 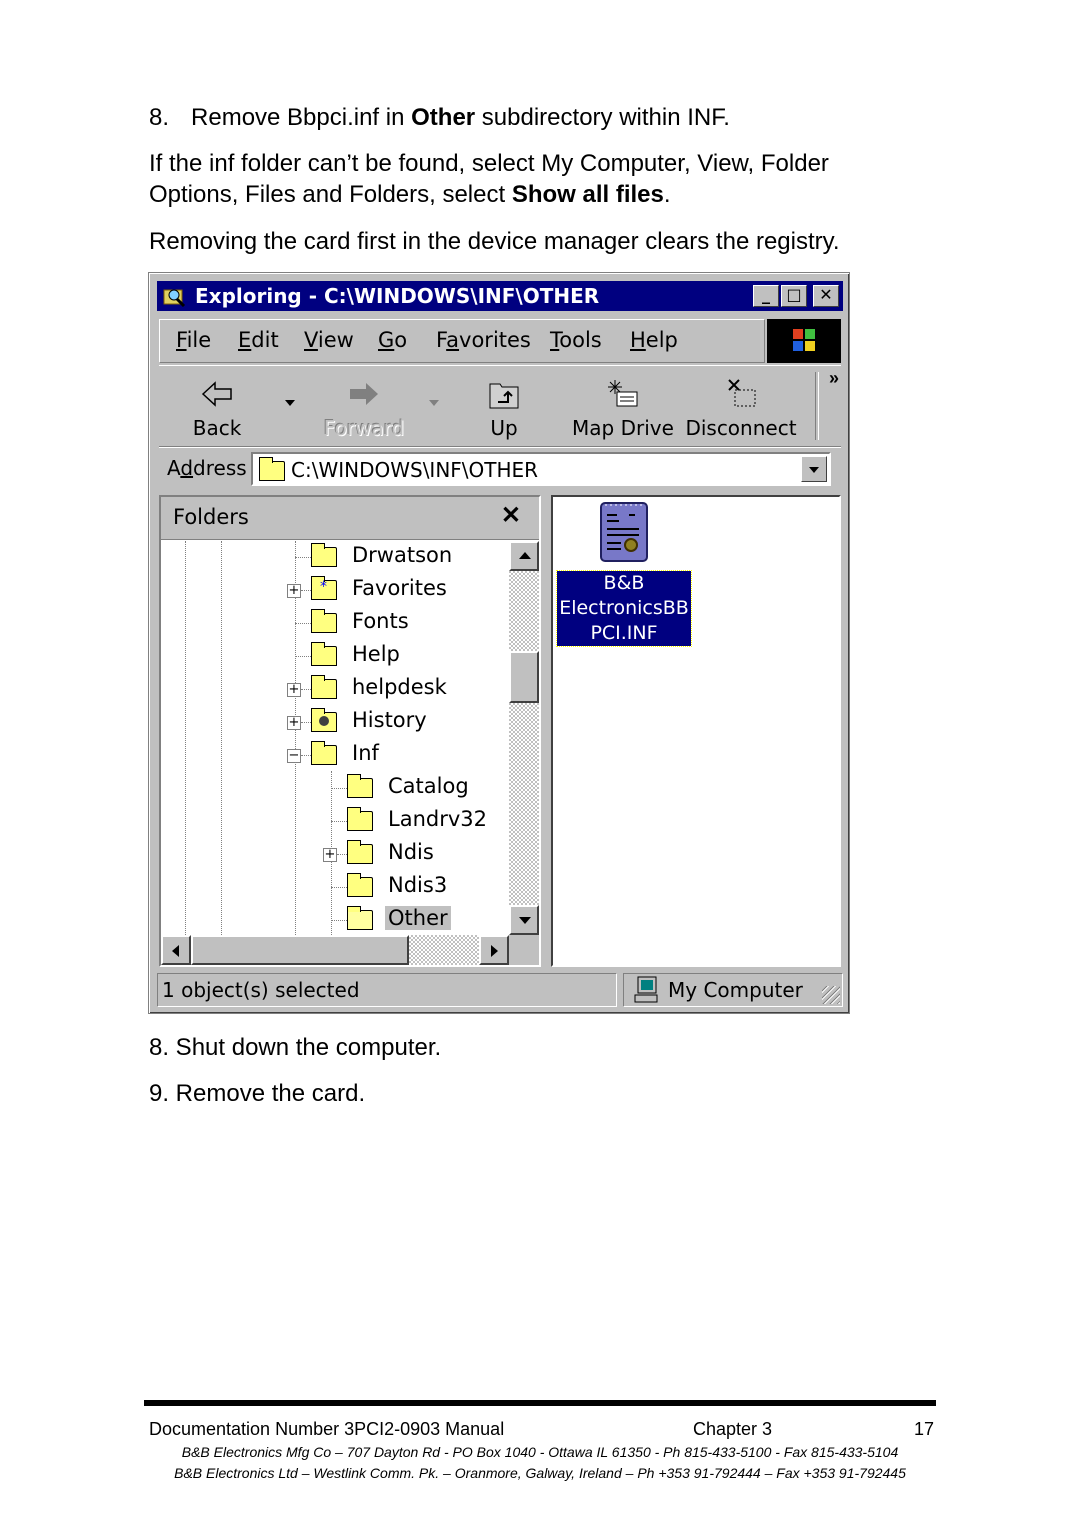 I want to click on menu-favorites: Favorites, so click(x=483, y=340).